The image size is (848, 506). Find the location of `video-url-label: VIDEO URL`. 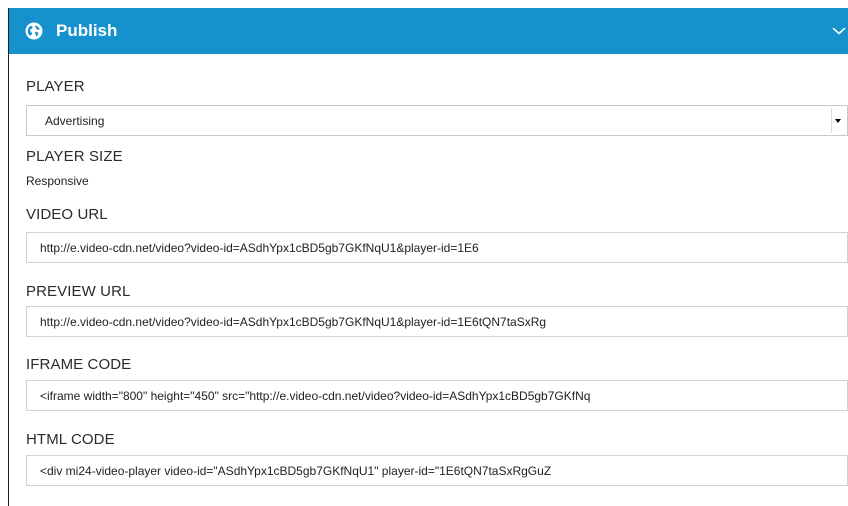

video-url-label: VIDEO URL is located at coordinates (67, 214).